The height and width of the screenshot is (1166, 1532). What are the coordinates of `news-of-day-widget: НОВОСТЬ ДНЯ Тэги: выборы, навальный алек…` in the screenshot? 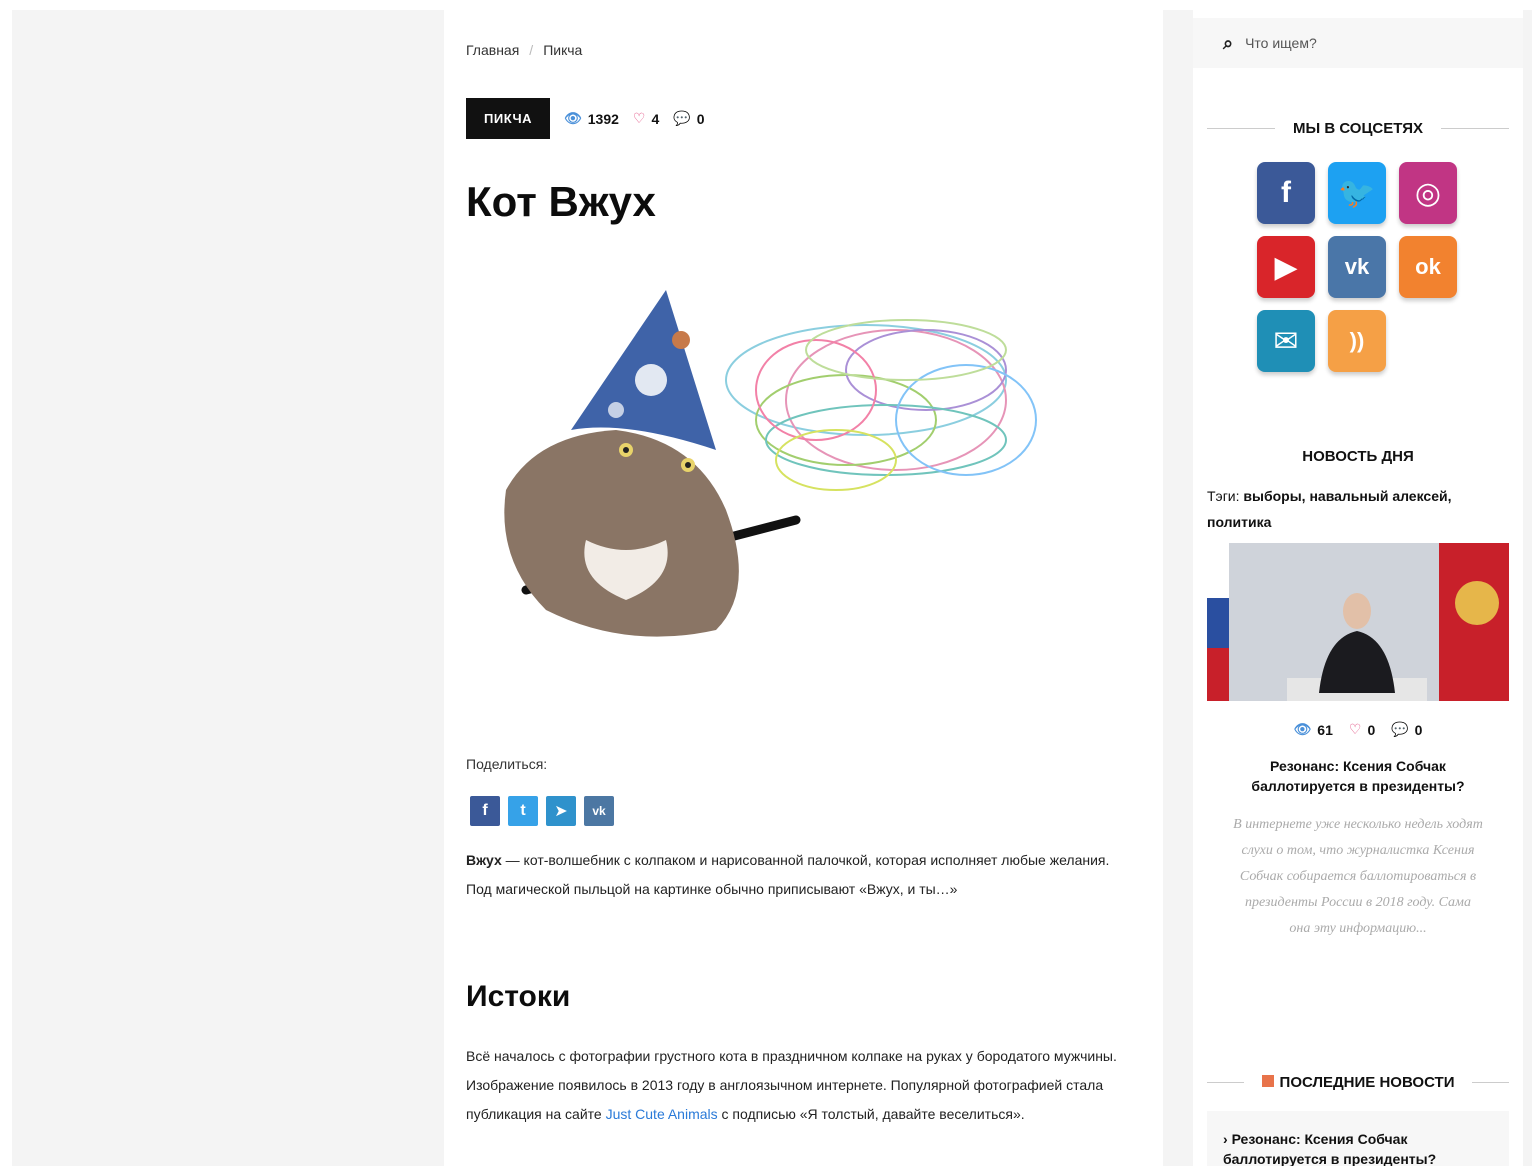 It's located at (1358, 725).